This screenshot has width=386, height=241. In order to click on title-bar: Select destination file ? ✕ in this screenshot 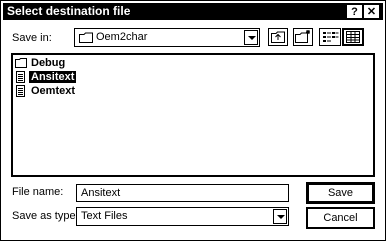, I will do `click(193, 11)`.